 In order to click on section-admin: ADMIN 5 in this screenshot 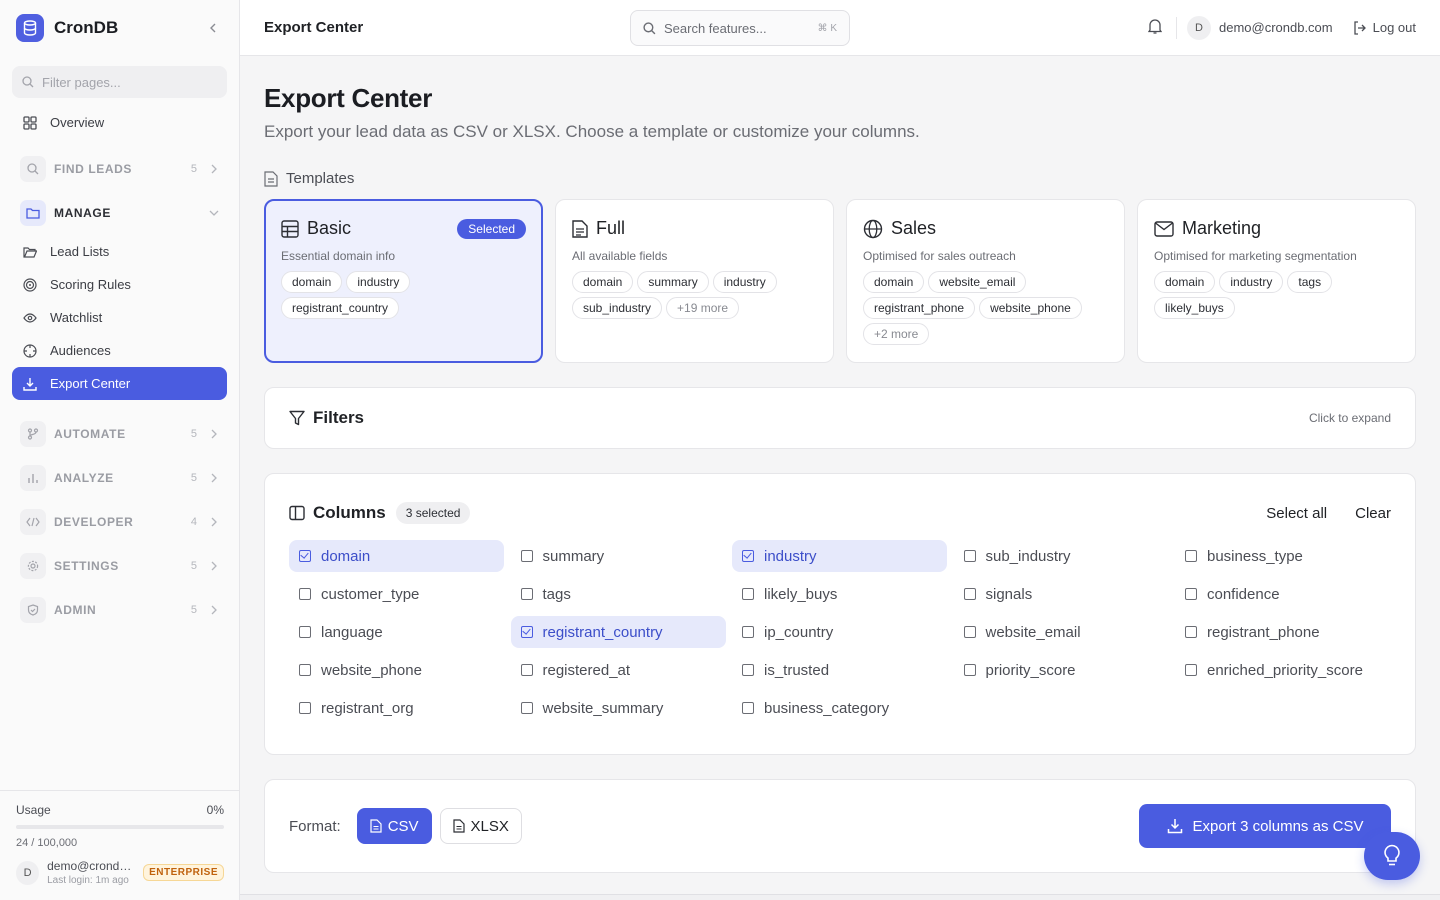, I will do `click(119, 610)`.